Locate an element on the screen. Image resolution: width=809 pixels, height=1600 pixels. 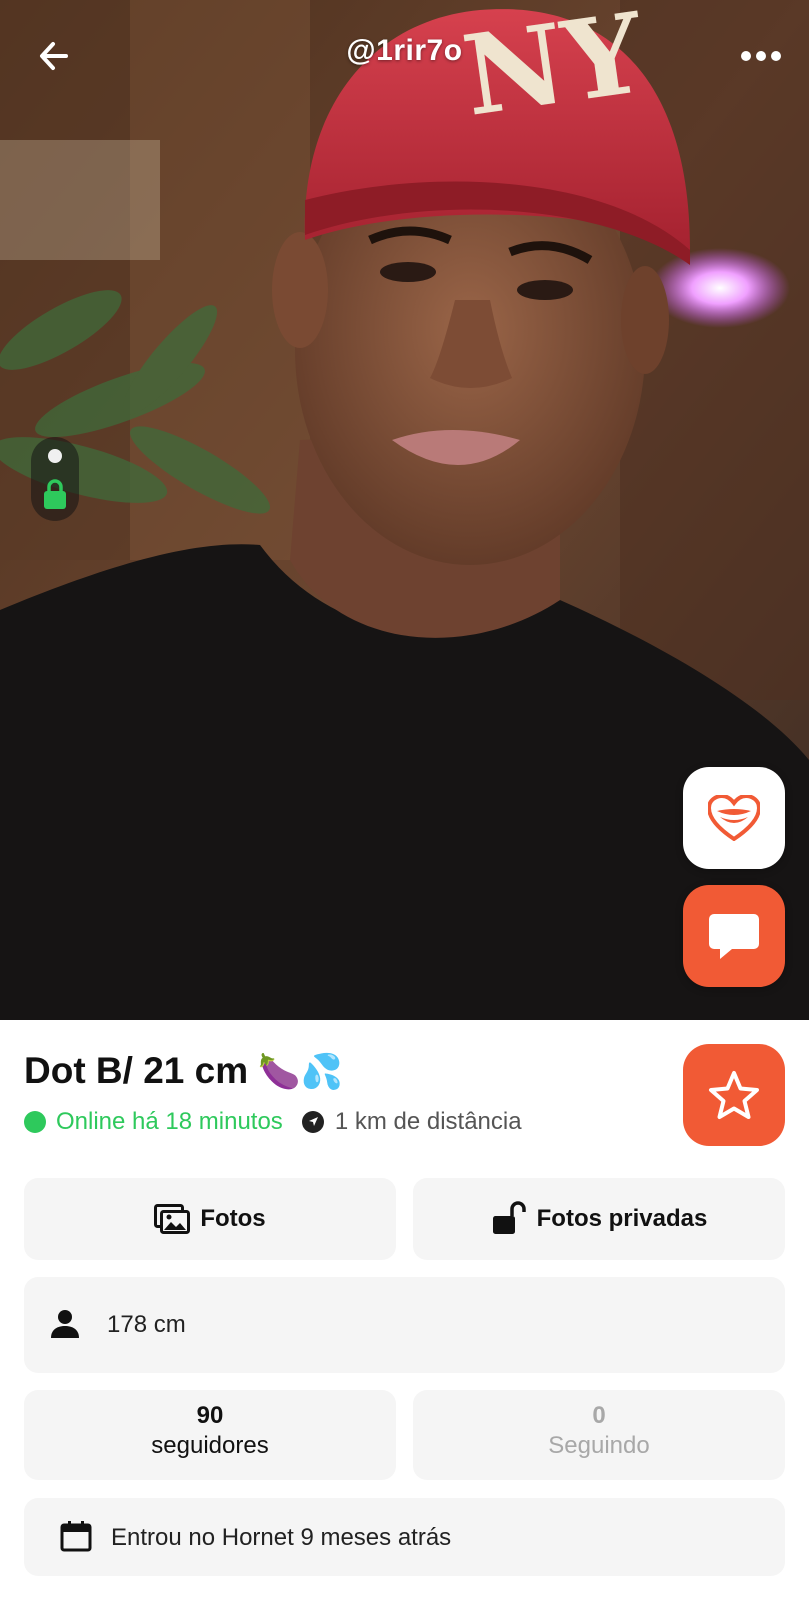
followers-card: 90 seguidores is located at coordinates (210, 1435).